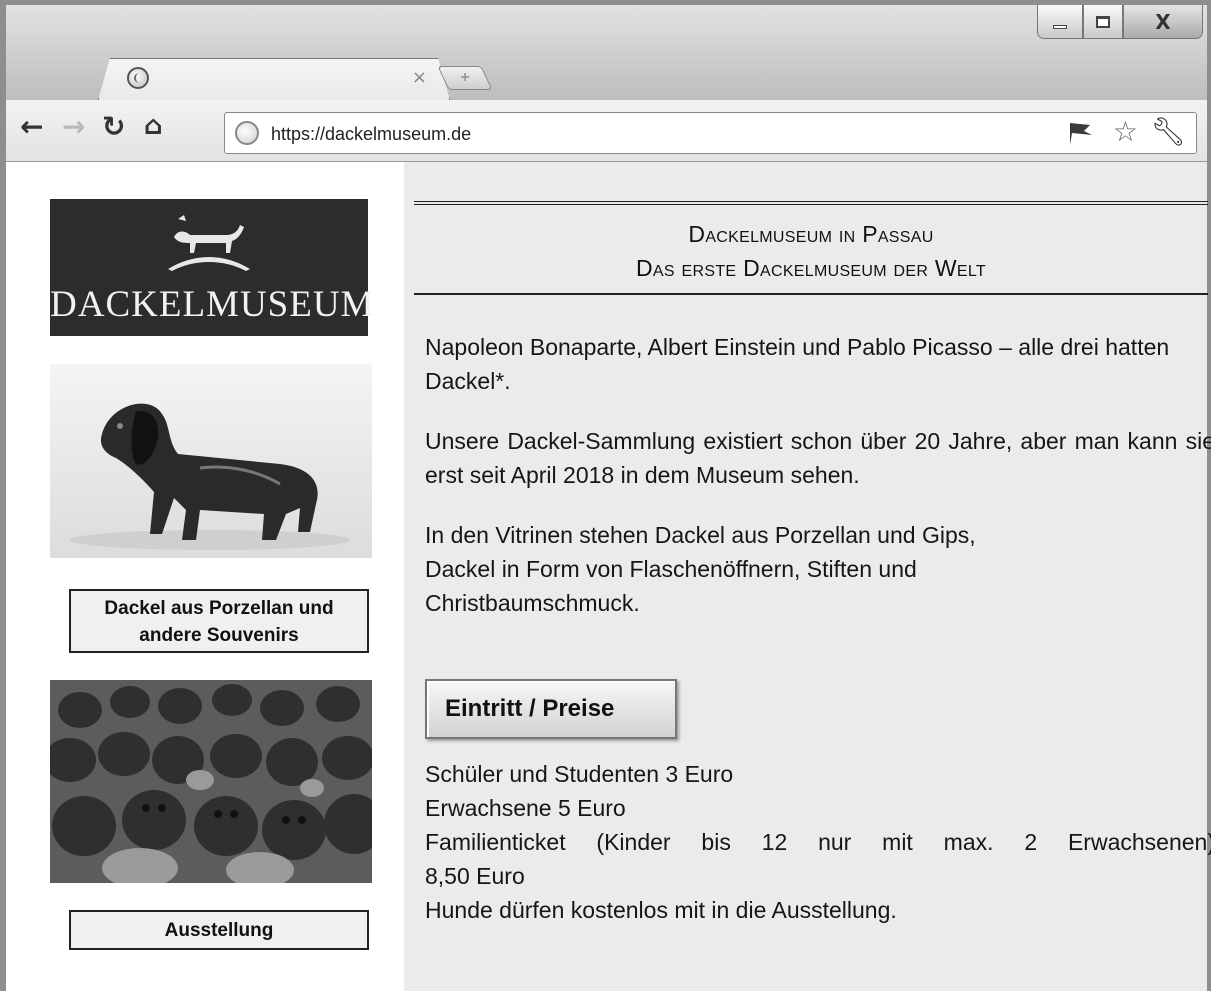 This screenshot has width=1211, height=991. What do you see at coordinates (419, 77) in the screenshot?
I see `tab-close-icon: ×` at bounding box center [419, 77].